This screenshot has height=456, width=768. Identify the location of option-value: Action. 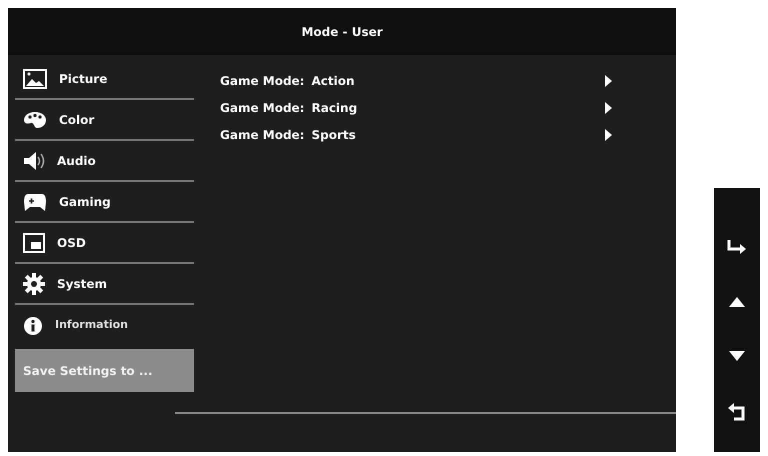
(333, 81).